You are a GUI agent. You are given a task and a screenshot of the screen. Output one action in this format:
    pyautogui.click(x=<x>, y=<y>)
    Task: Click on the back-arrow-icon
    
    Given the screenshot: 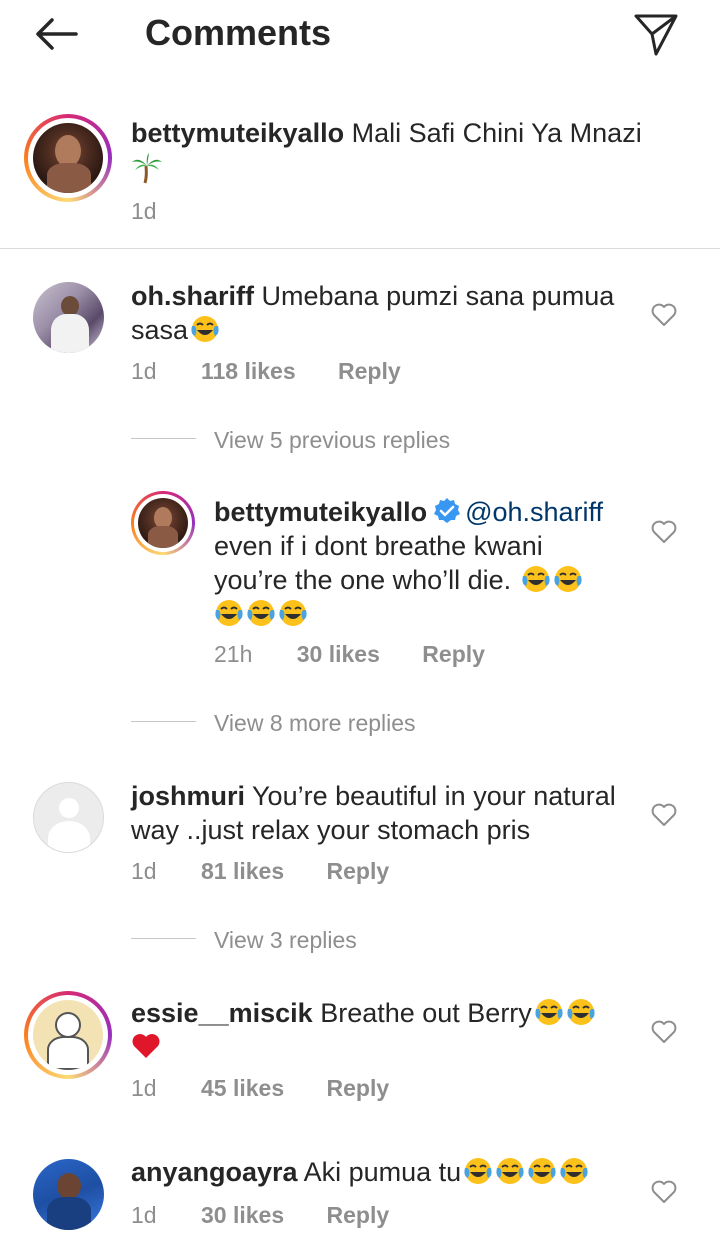 What is the action you would take?
    pyautogui.click(x=56, y=34)
    